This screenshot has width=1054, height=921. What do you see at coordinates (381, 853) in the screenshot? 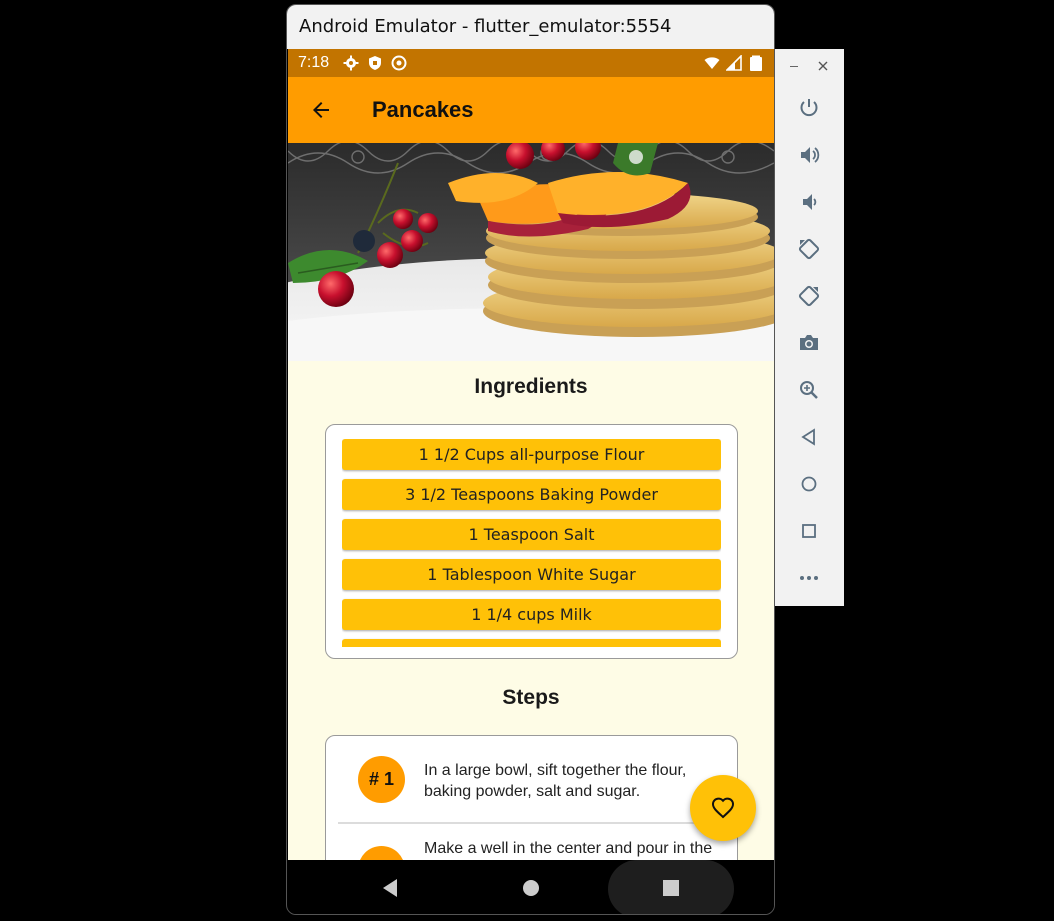
I see `step-number-badge: # 2` at bounding box center [381, 853].